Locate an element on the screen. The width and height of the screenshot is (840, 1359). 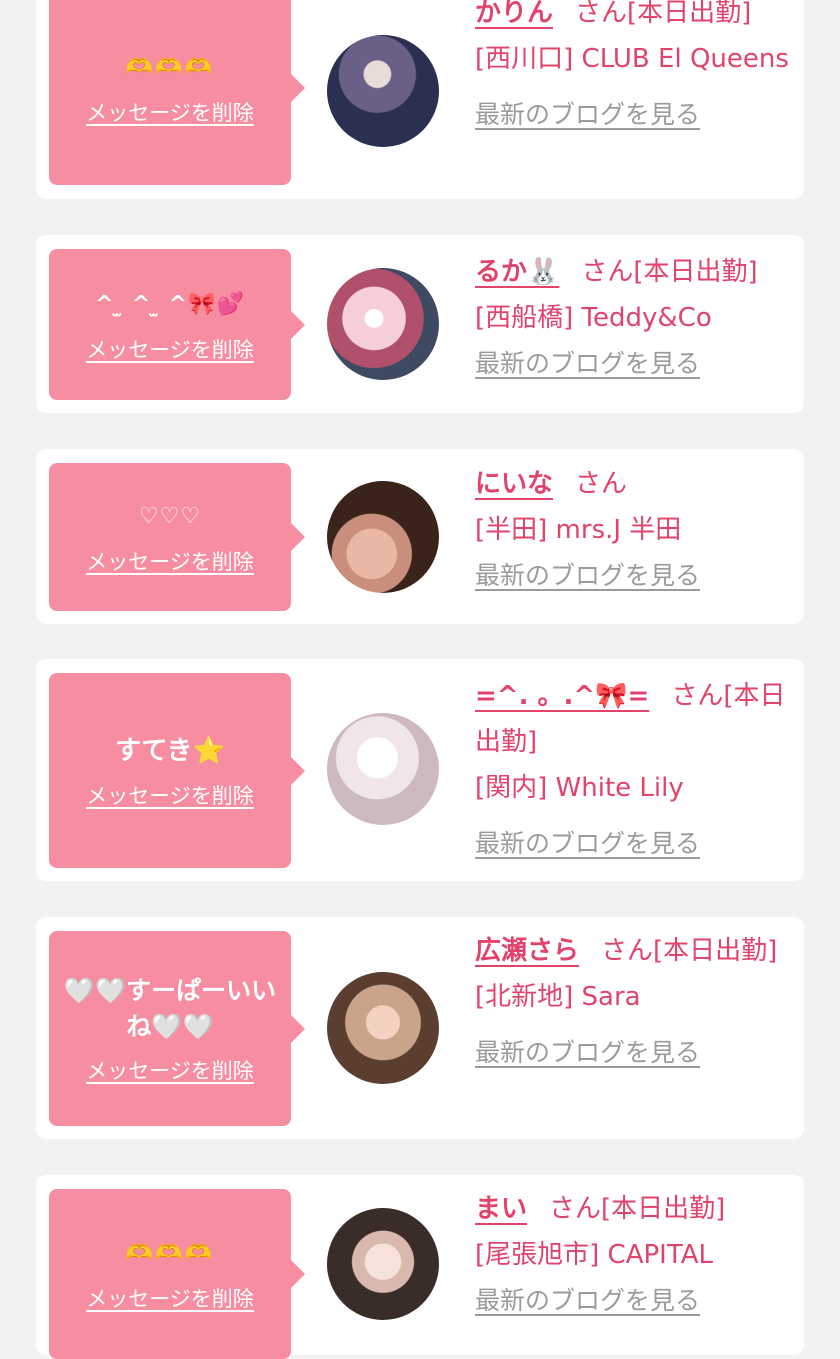
name-line: るか🐰 さん[本日出勤] is located at coordinates (634, 272).